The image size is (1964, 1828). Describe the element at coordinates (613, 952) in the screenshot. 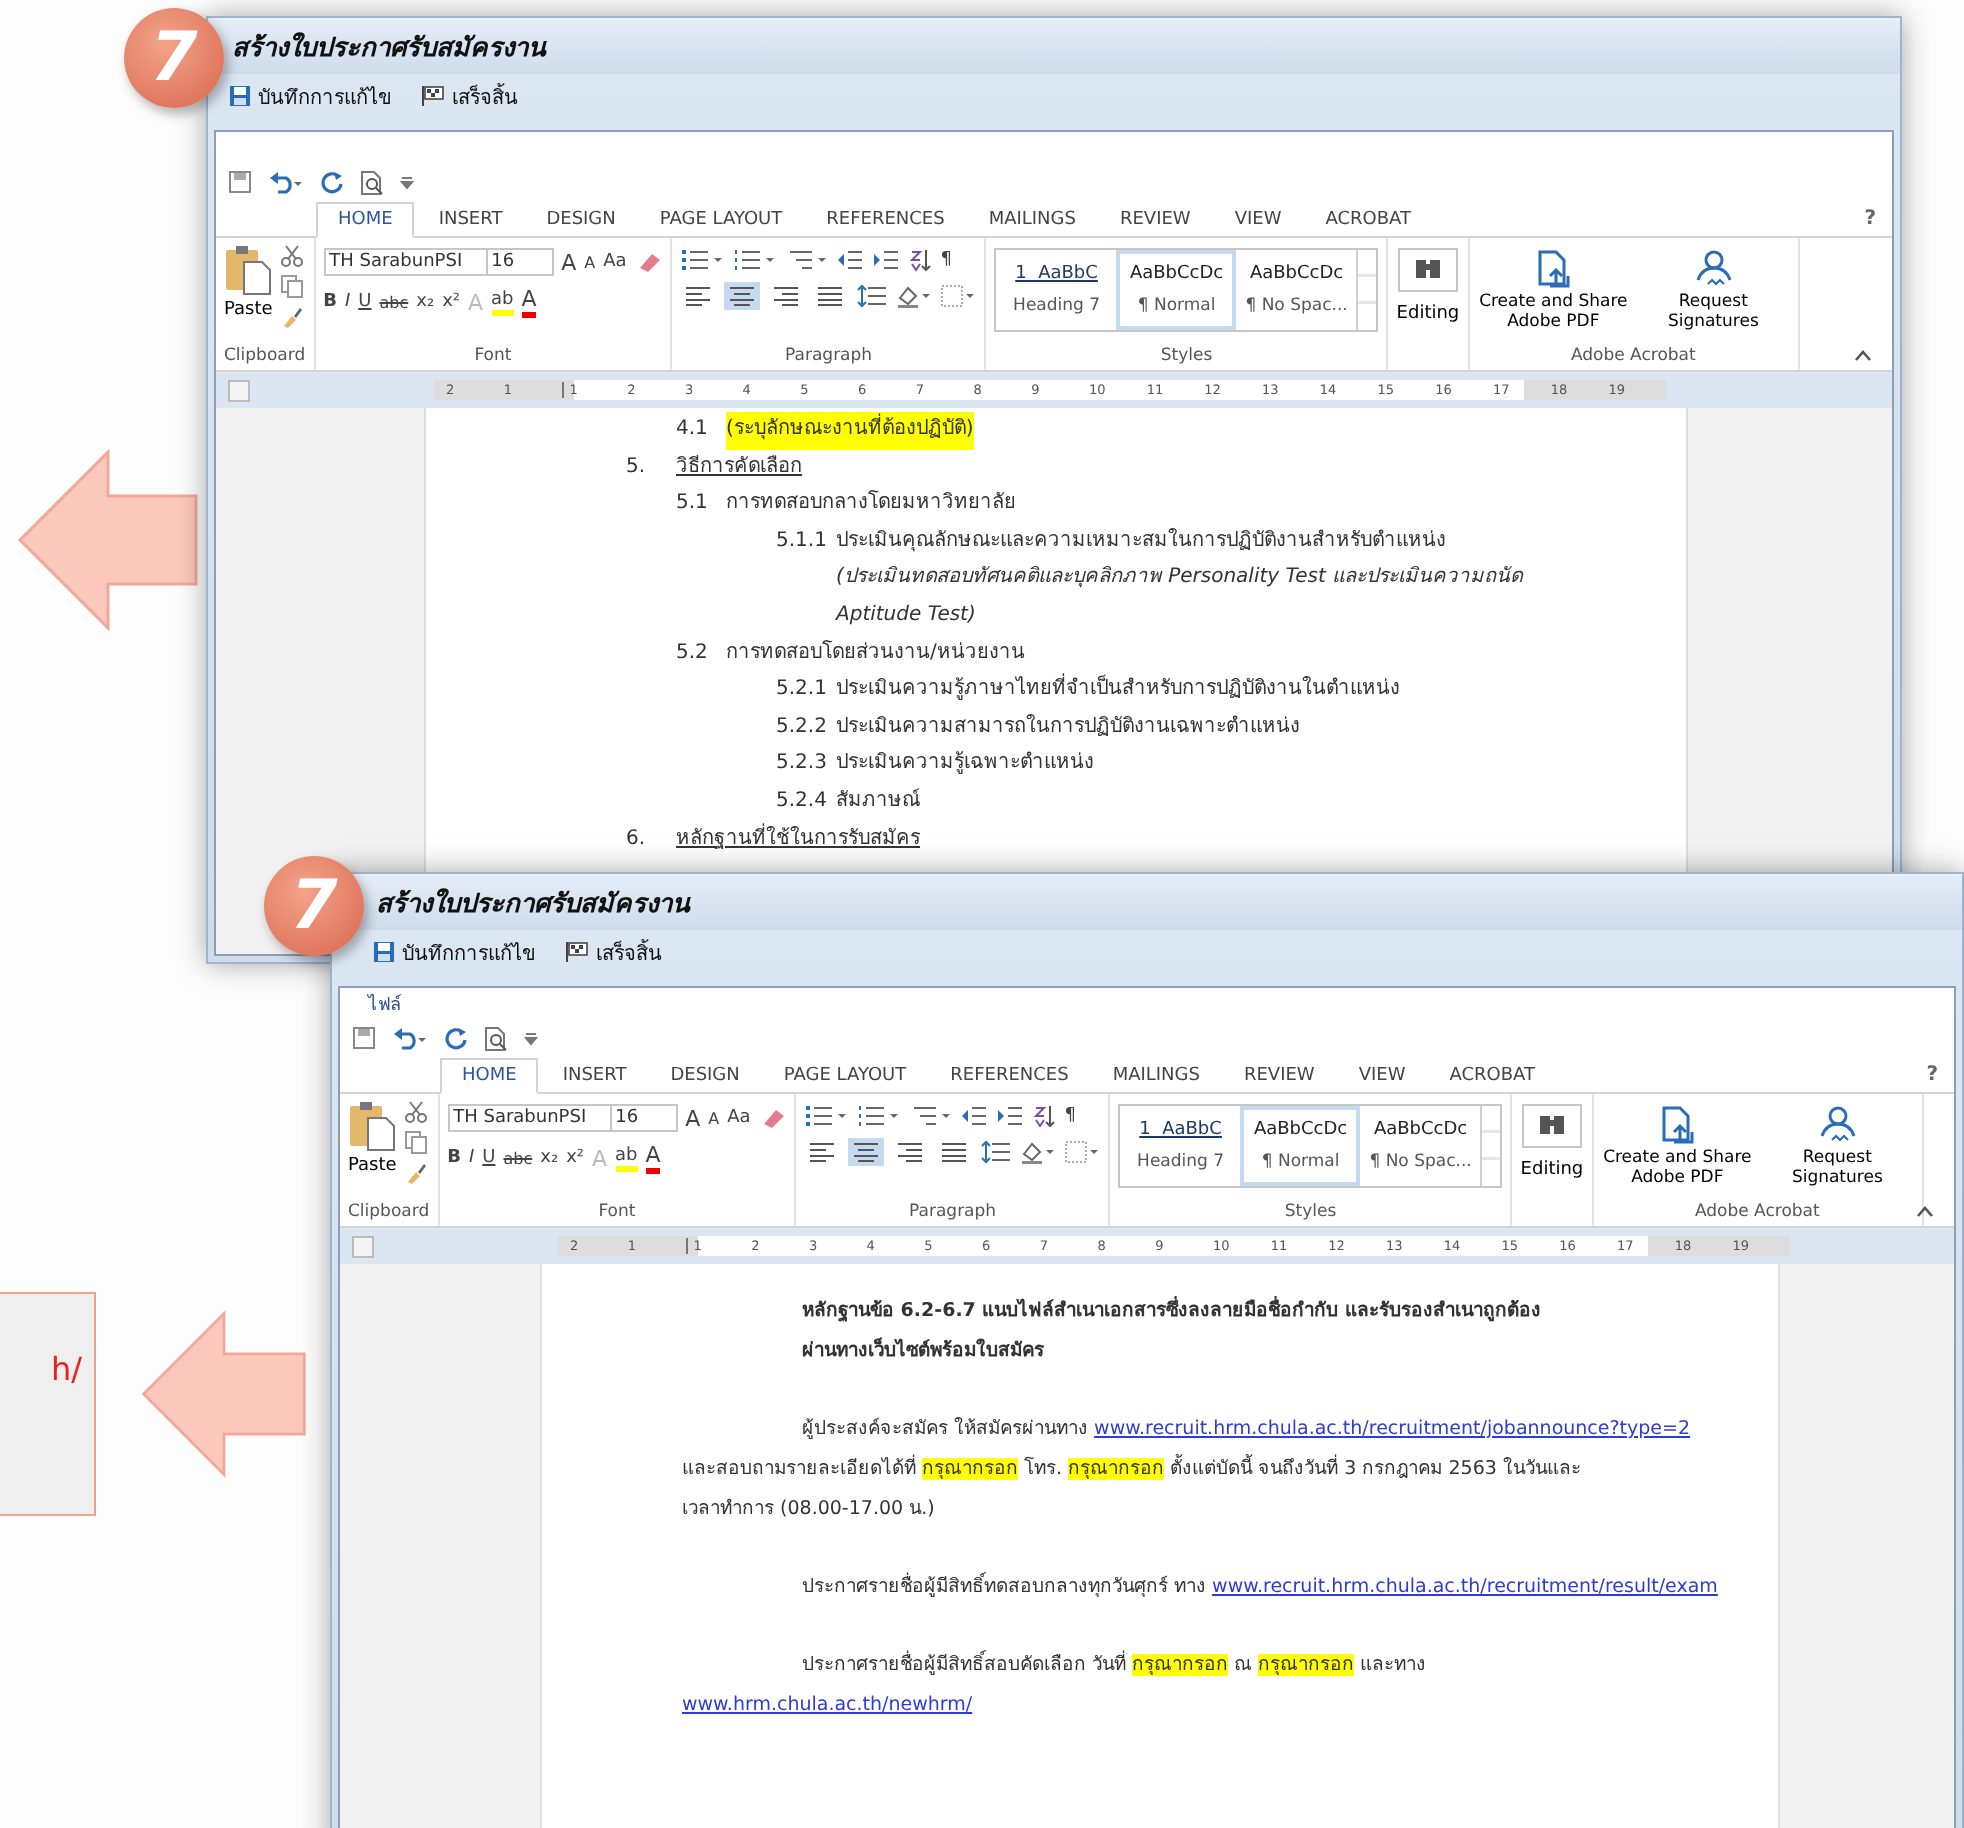

I see `toolbar-button: เสร็จสิ้น` at that location.